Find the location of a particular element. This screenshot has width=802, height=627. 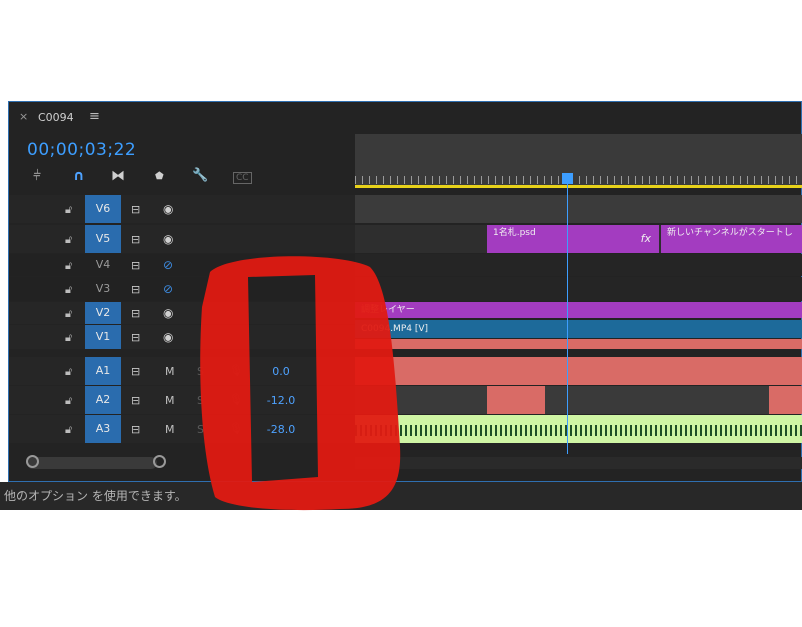

wrench-icon: 🔧 is located at coordinates (200, 175).